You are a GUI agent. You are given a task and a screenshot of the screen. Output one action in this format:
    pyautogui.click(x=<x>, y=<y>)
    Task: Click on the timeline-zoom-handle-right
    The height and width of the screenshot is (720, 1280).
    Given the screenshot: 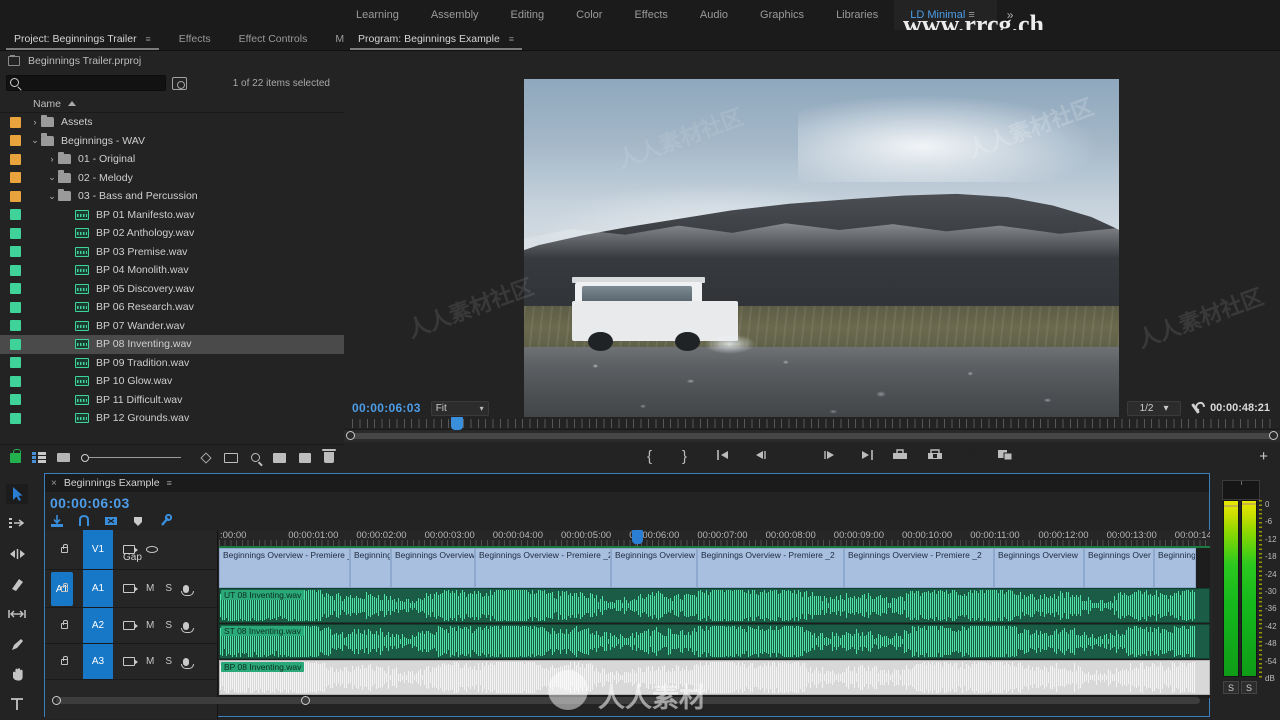 What is the action you would take?
    pyautogui.click(x=305, y=700)
    